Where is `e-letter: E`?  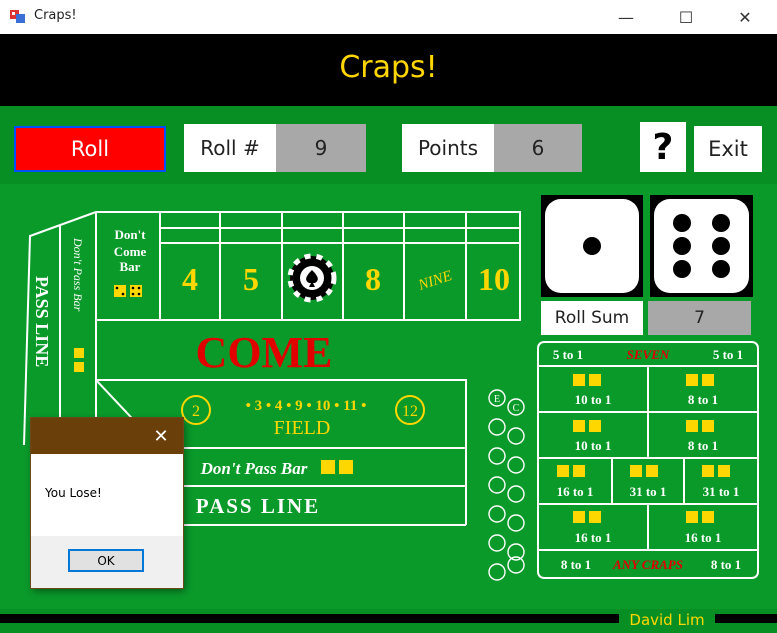
e-letter: E is located at coordinates (497, 399).